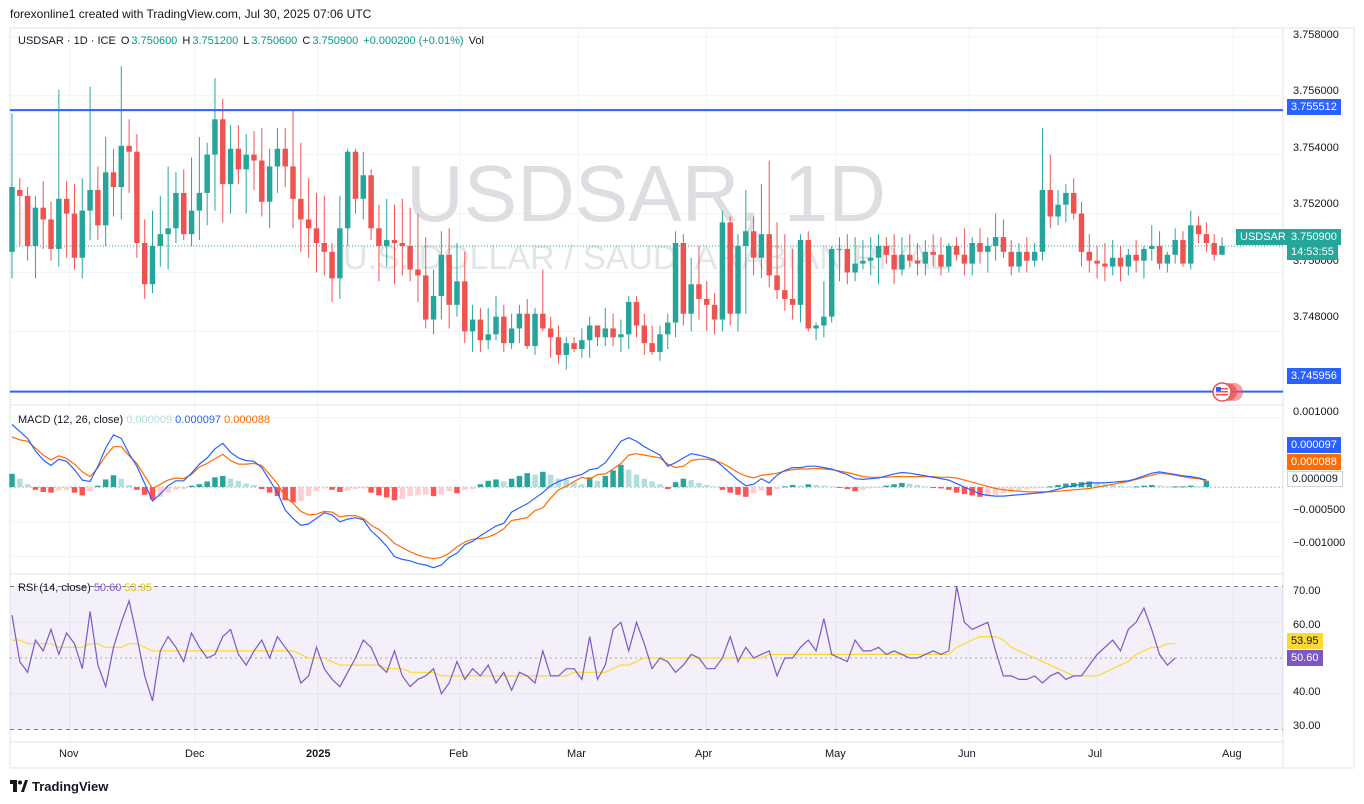 The width and height of the screenshot is (1364, 804). I want to click on symbol-tag: USDSAR, so click(1263, 237).